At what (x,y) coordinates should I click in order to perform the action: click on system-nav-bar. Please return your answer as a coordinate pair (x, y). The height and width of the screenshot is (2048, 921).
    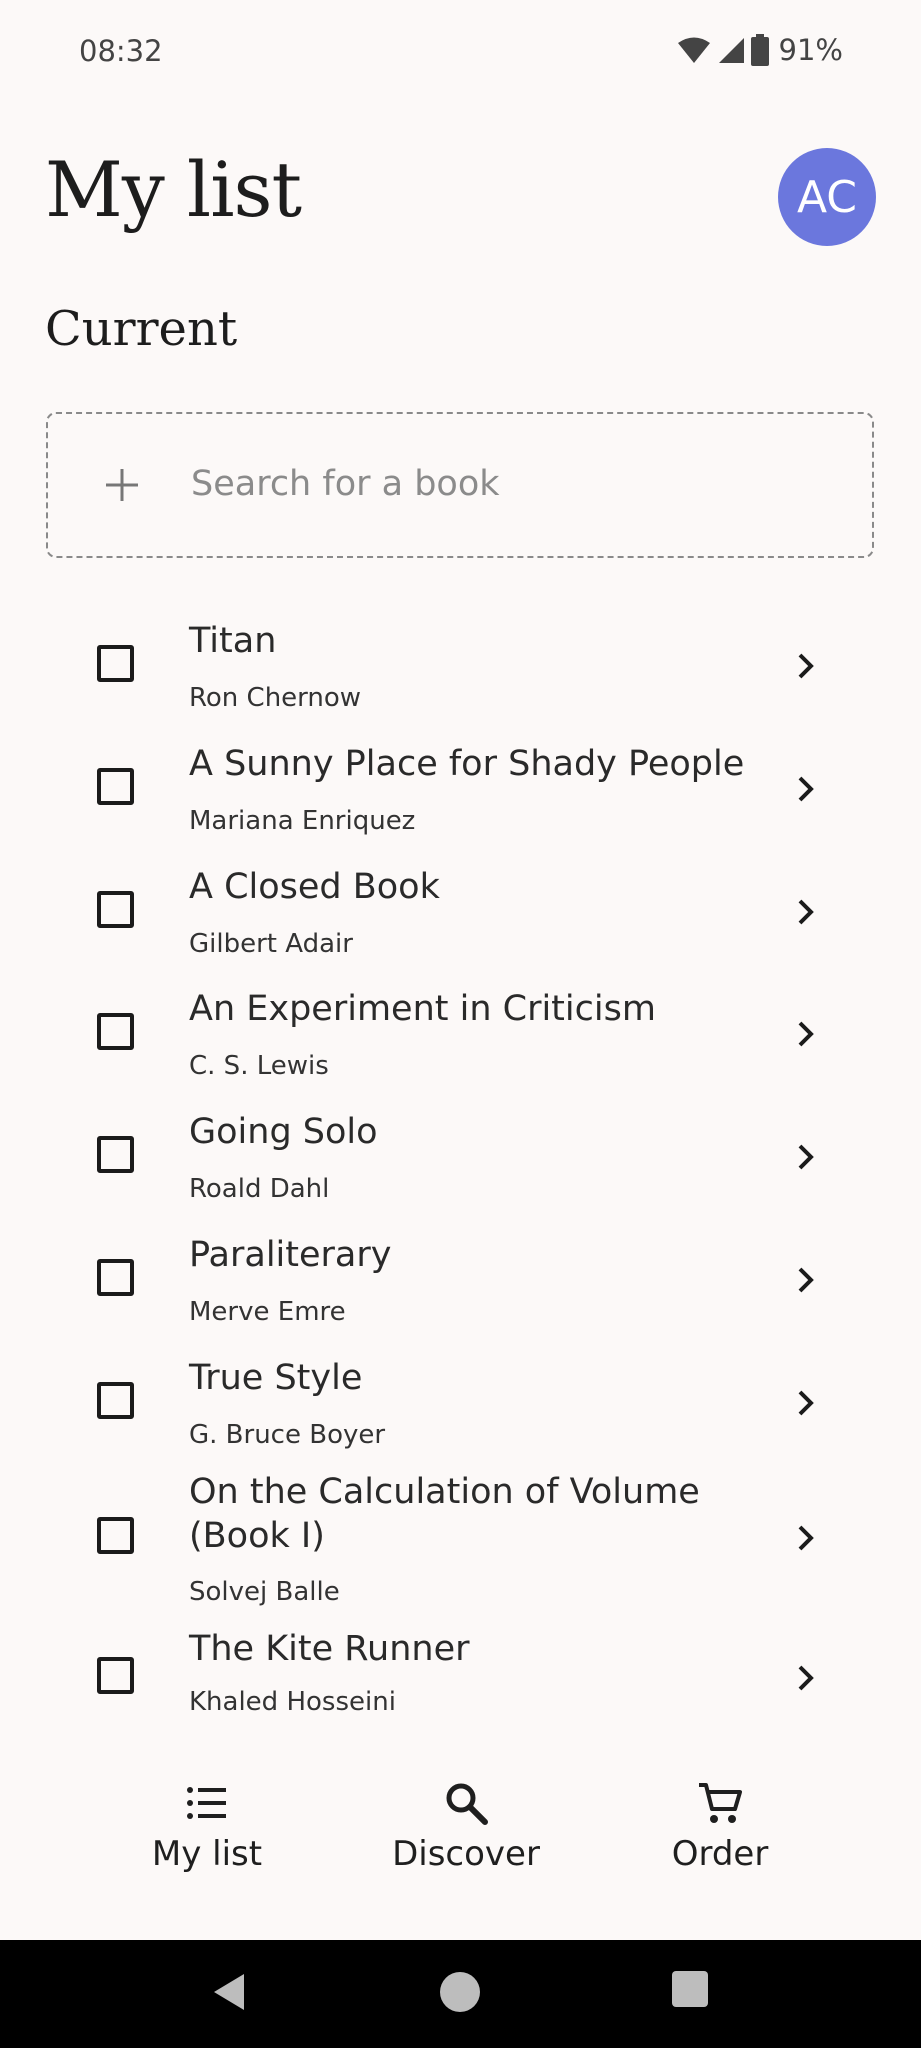
    Looking at the image, I should click on (460, 1994).